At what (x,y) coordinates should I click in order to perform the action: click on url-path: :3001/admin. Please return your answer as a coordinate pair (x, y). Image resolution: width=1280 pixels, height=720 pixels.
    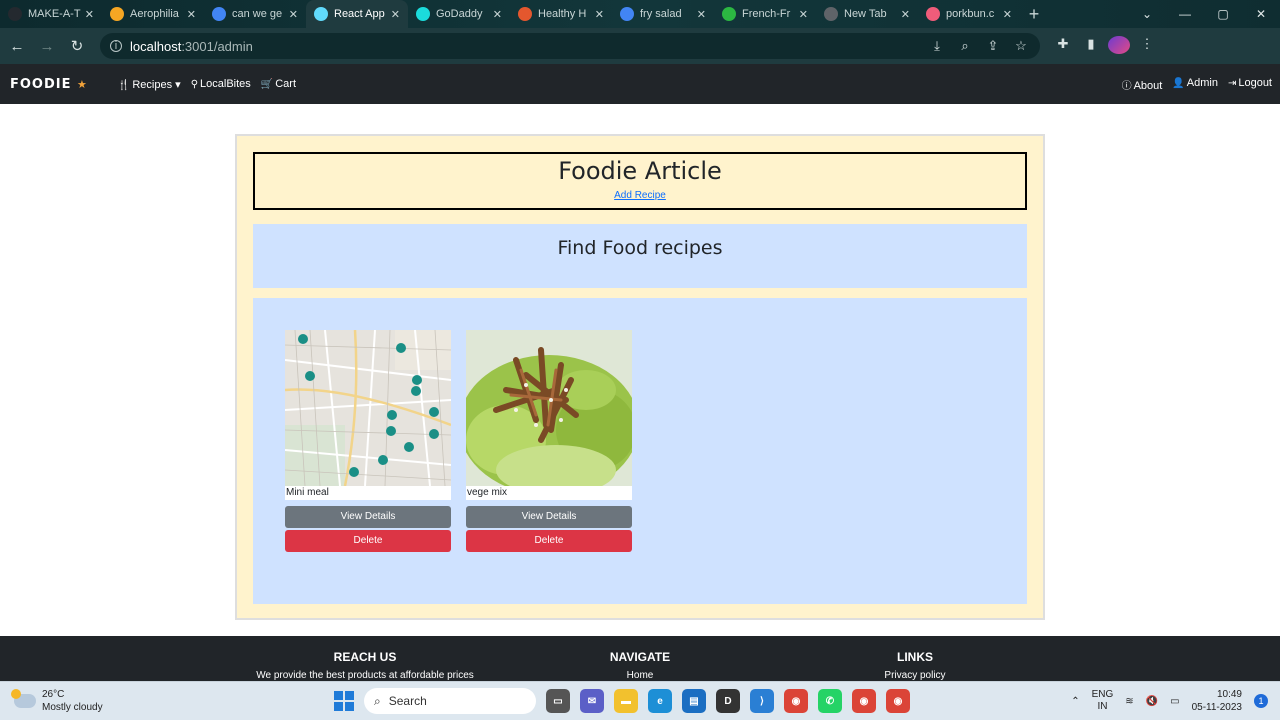
    Looking at the image, I should click on (217, 46).